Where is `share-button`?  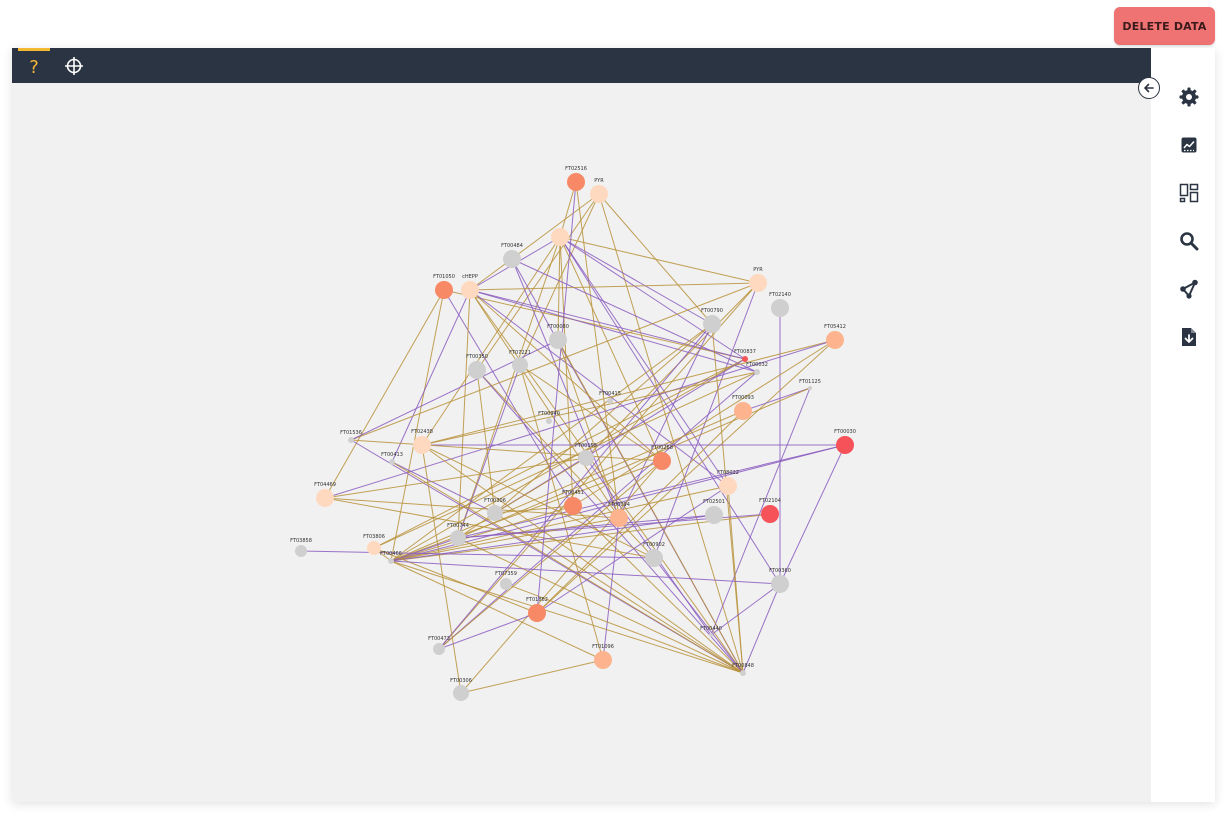
share-button is located at coordinates (1189, 289).